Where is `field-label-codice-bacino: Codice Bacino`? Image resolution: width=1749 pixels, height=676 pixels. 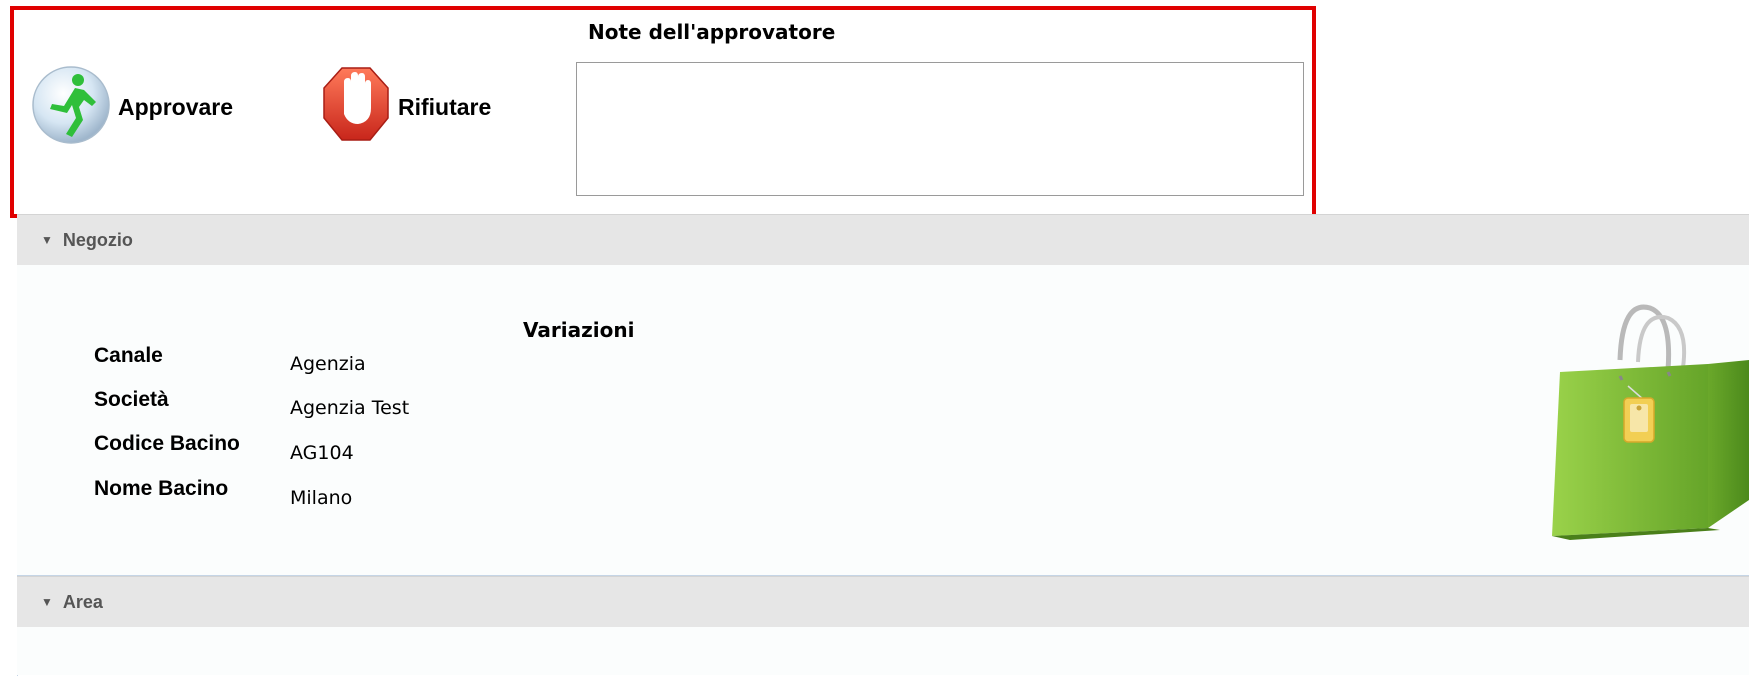
field-label-codice-bacino: Codice Bacino is located at coordinates (167, 443).